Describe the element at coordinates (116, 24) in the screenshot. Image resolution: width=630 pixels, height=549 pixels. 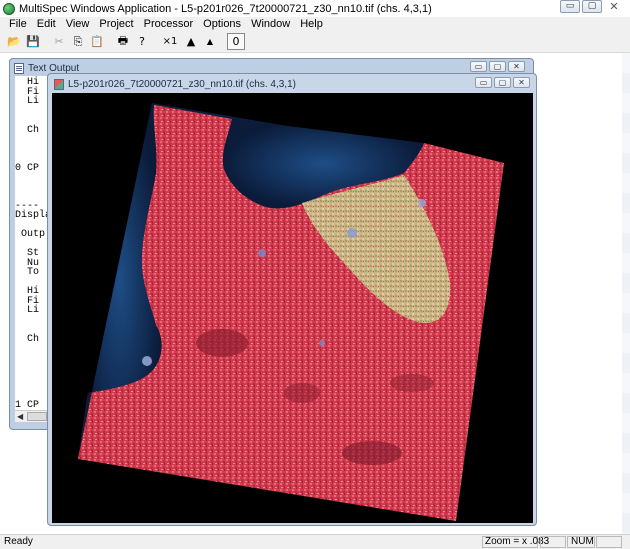
I see `menu-project: Project` at that location.